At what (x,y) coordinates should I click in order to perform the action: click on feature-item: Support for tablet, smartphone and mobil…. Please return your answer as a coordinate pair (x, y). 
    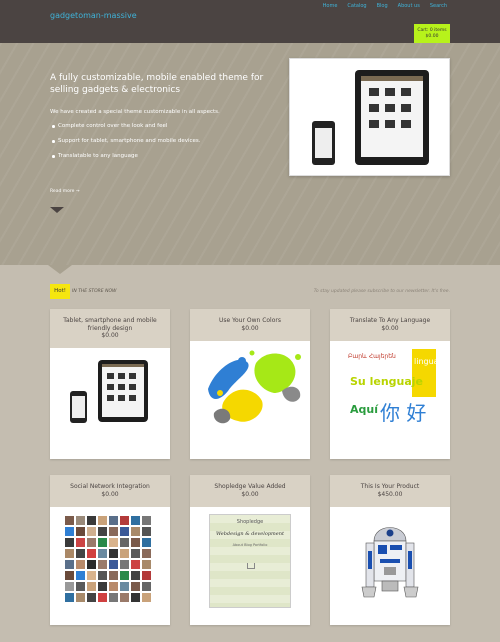
    Looking at the image, I should click on (125, 141).